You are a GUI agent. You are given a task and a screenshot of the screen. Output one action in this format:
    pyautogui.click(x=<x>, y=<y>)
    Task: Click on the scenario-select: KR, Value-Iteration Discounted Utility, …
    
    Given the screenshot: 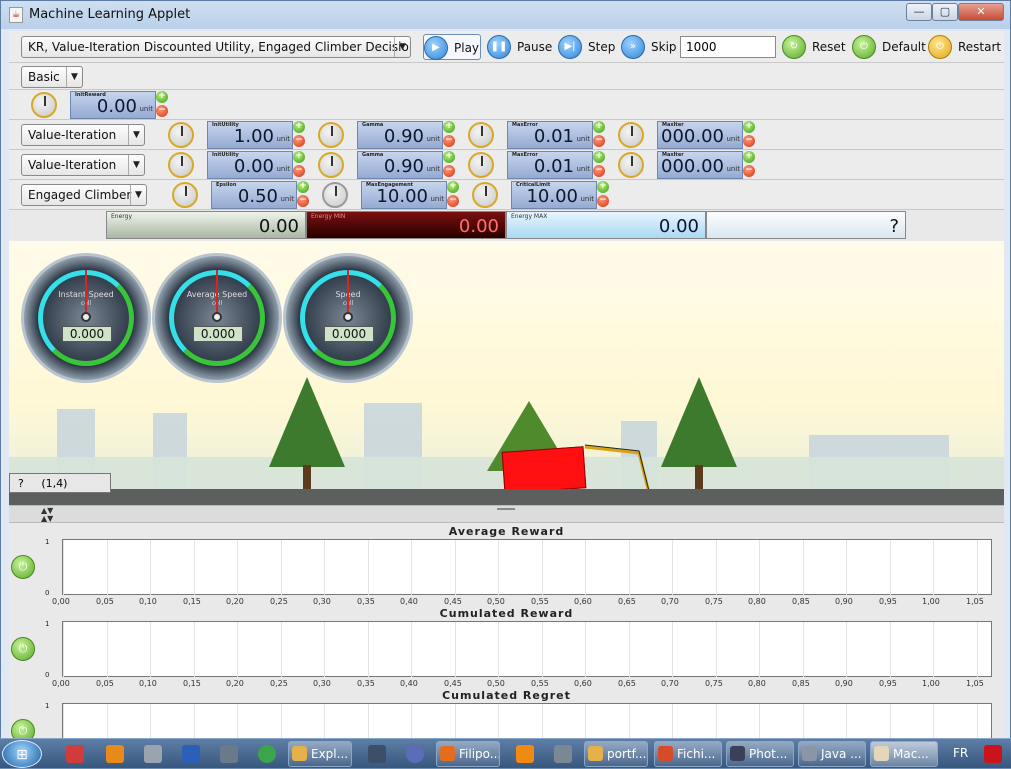 What is the action you would take?
    pyautogui.click(x=216, y=47)
    